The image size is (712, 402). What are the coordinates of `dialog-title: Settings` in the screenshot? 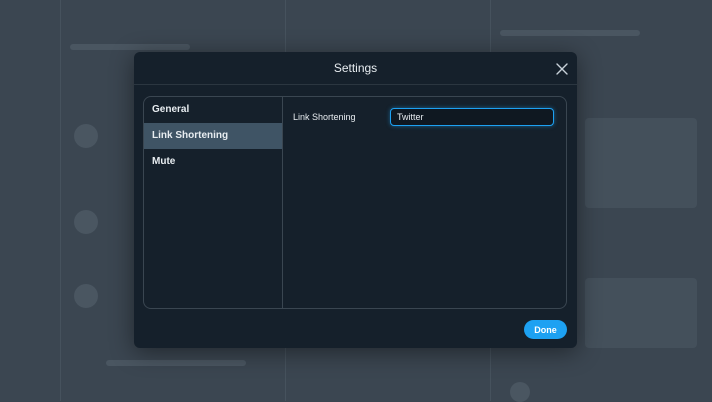 It's located at (355, 68).